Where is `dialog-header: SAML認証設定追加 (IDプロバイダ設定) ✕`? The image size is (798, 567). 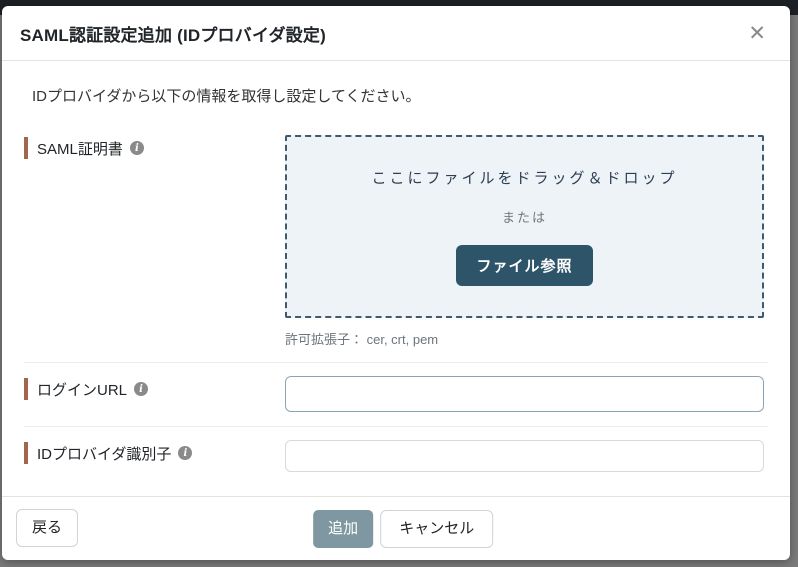 dialog-header: SAML認証設定追加 (IDプロバイダ設定) ✕ is located at coordinates (396, 33).